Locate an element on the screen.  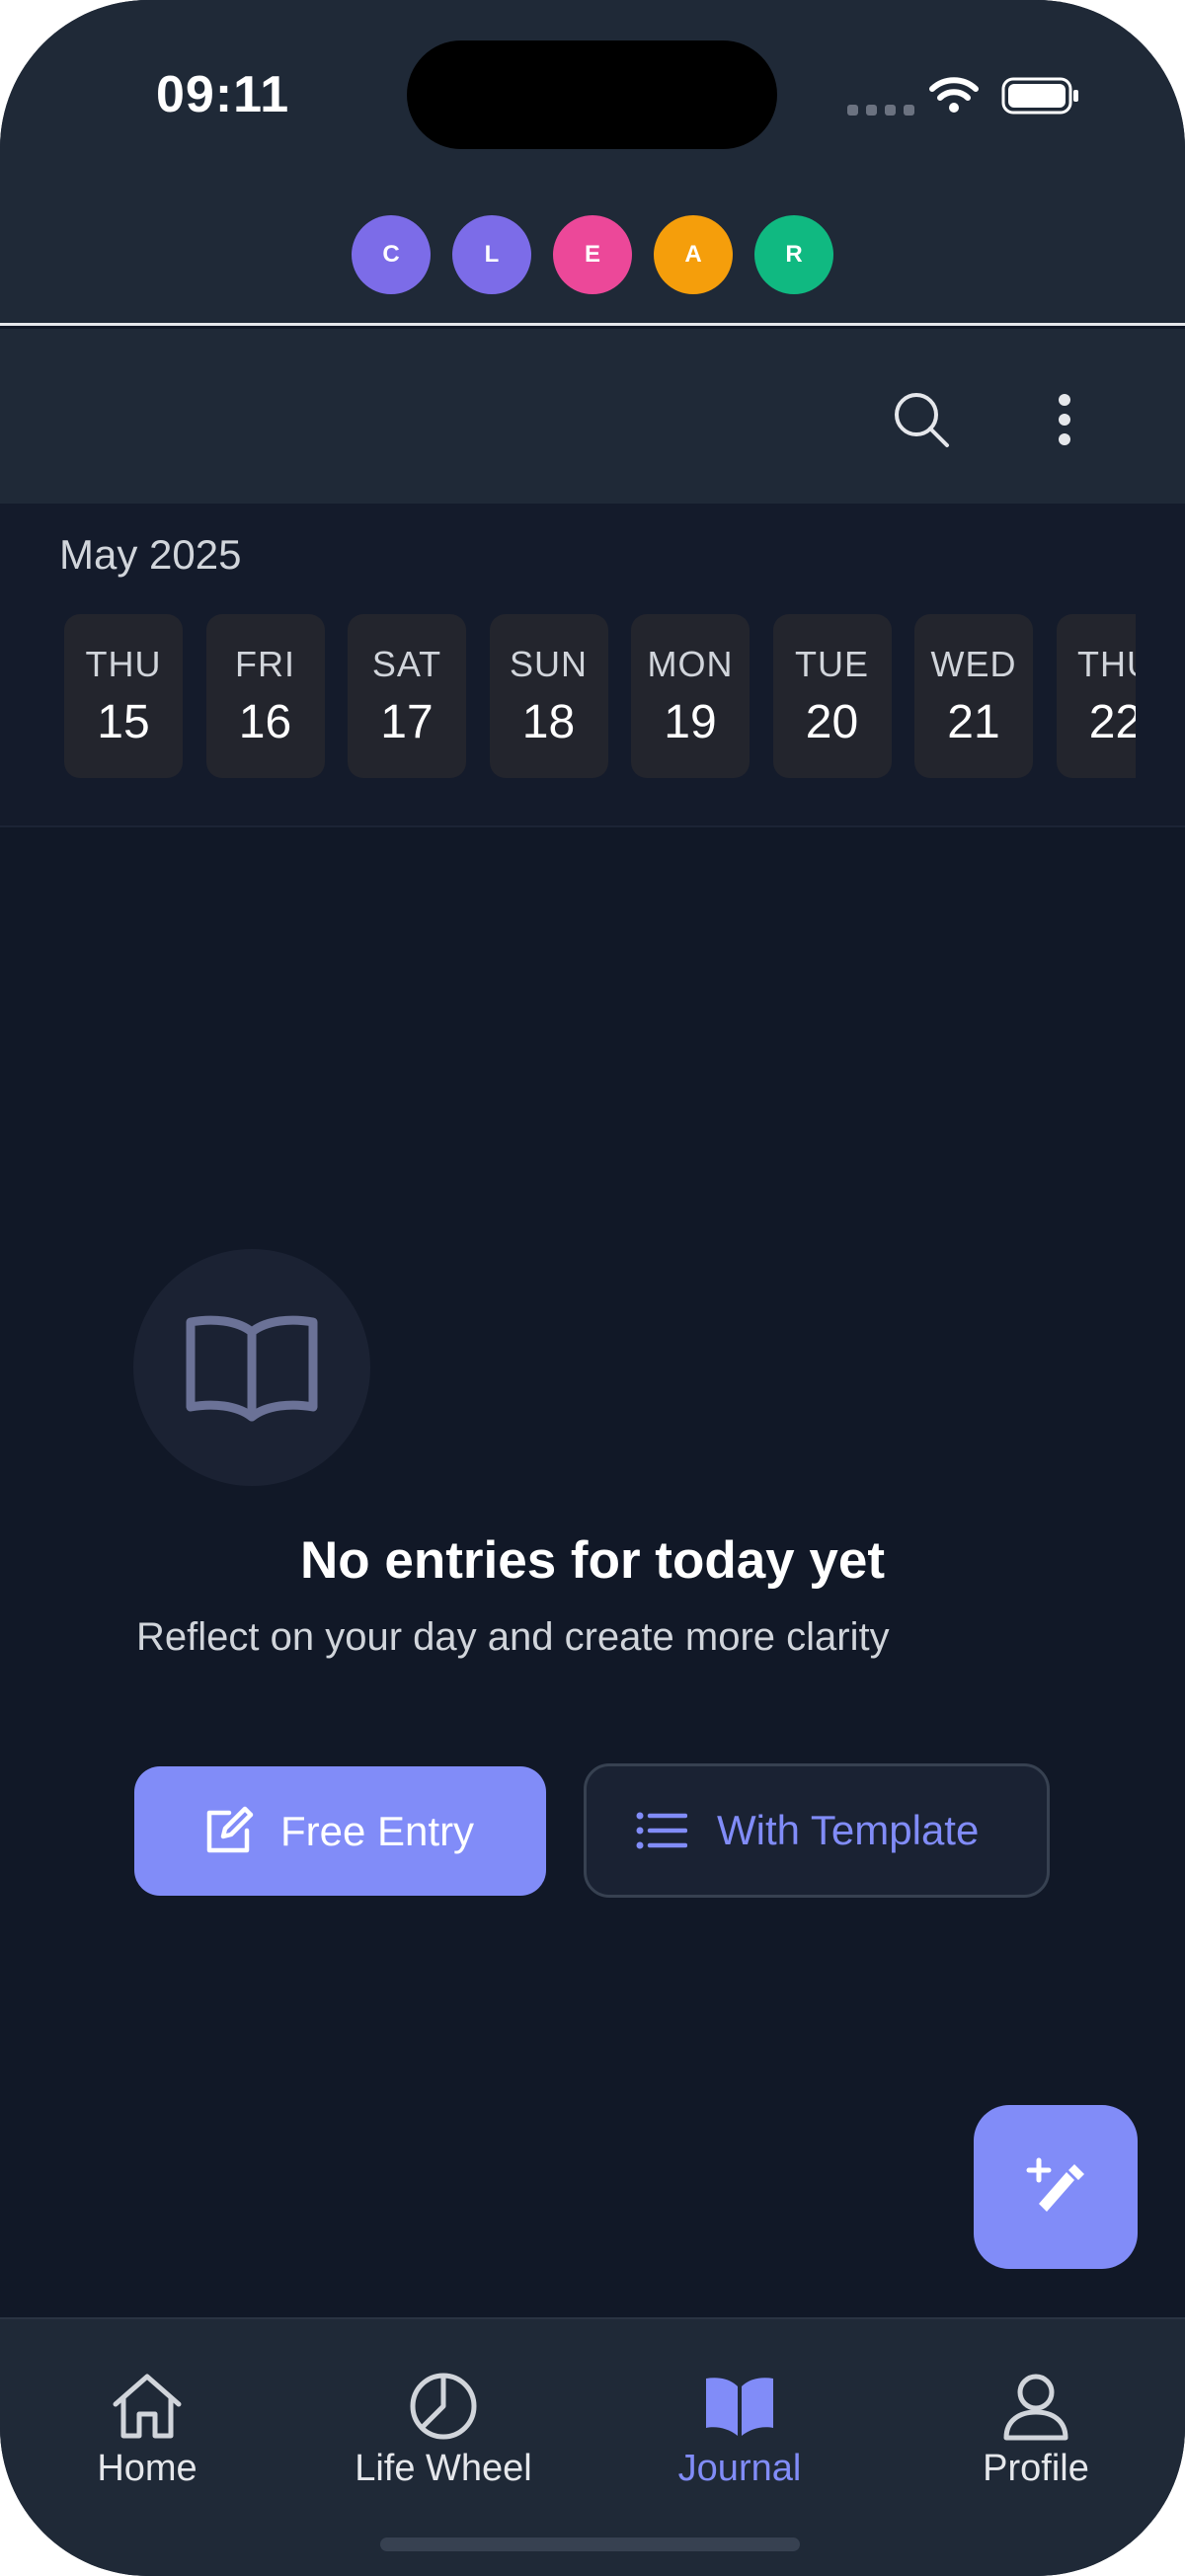
day-number: 20 is located at coordinates (832, 722).